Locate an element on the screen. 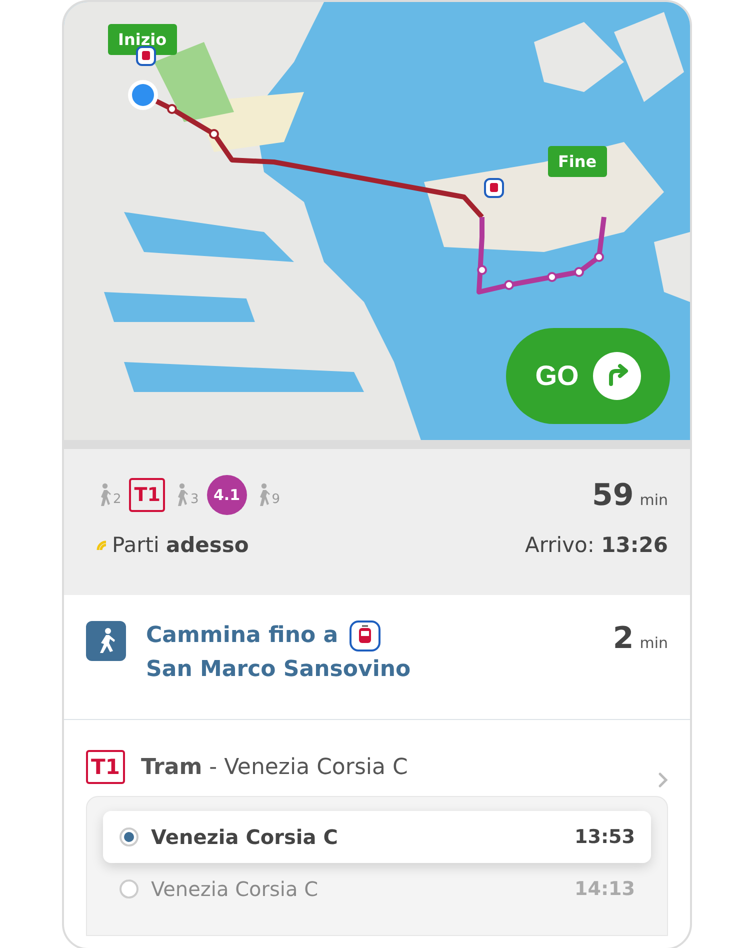 The image size is (750, 948). stop-name: San Marco Sansovino is located at coordinates (278, 670).